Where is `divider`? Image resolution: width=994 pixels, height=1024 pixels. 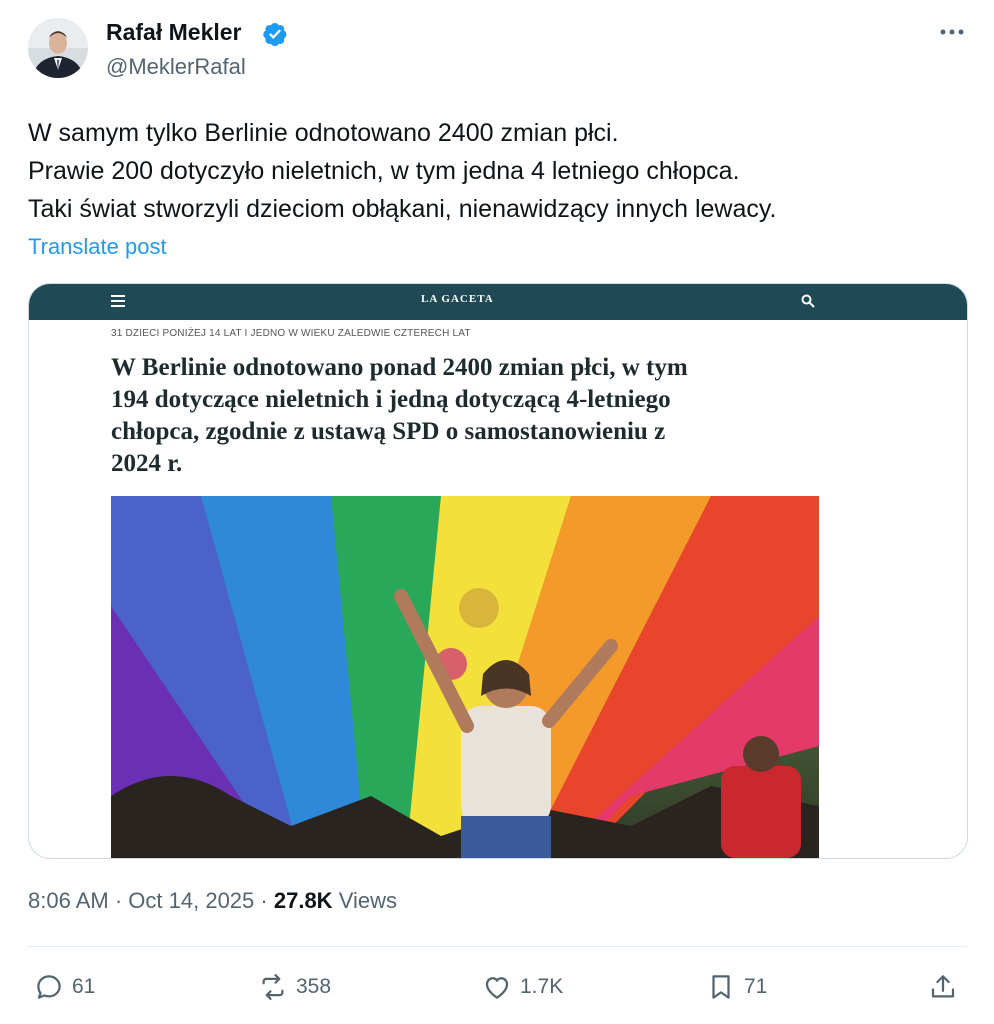
divider is located at coordinates (497, 946).